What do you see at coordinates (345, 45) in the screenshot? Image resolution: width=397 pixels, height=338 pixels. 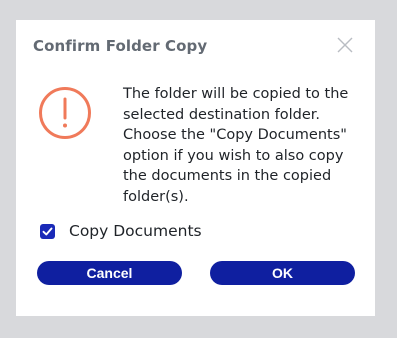 I see `close-icon` at bounding box center [345, 45].